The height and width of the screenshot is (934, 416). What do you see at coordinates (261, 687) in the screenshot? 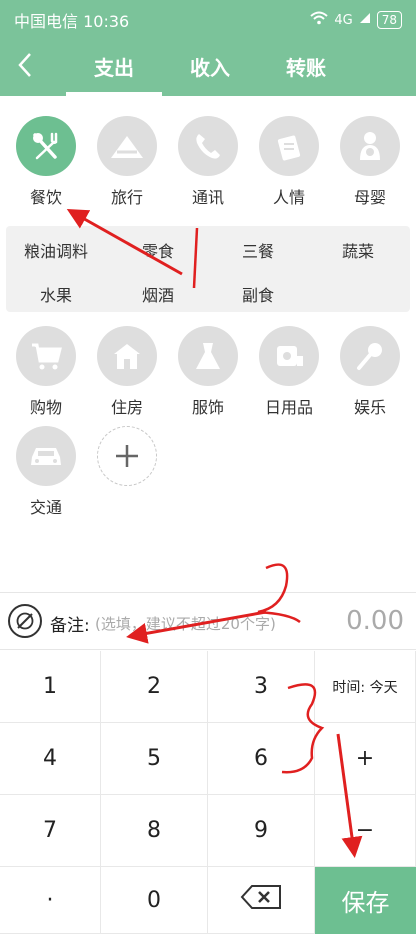
I see `key-3: 3` at bounding box center [261, 687].